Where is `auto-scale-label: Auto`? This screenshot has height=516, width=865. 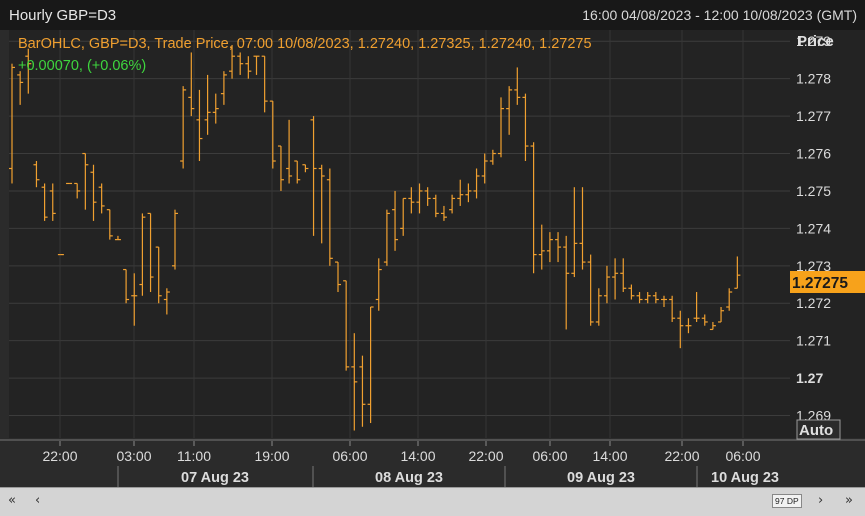
auto-scale-label: Auto is located at coordinates (816, 430).